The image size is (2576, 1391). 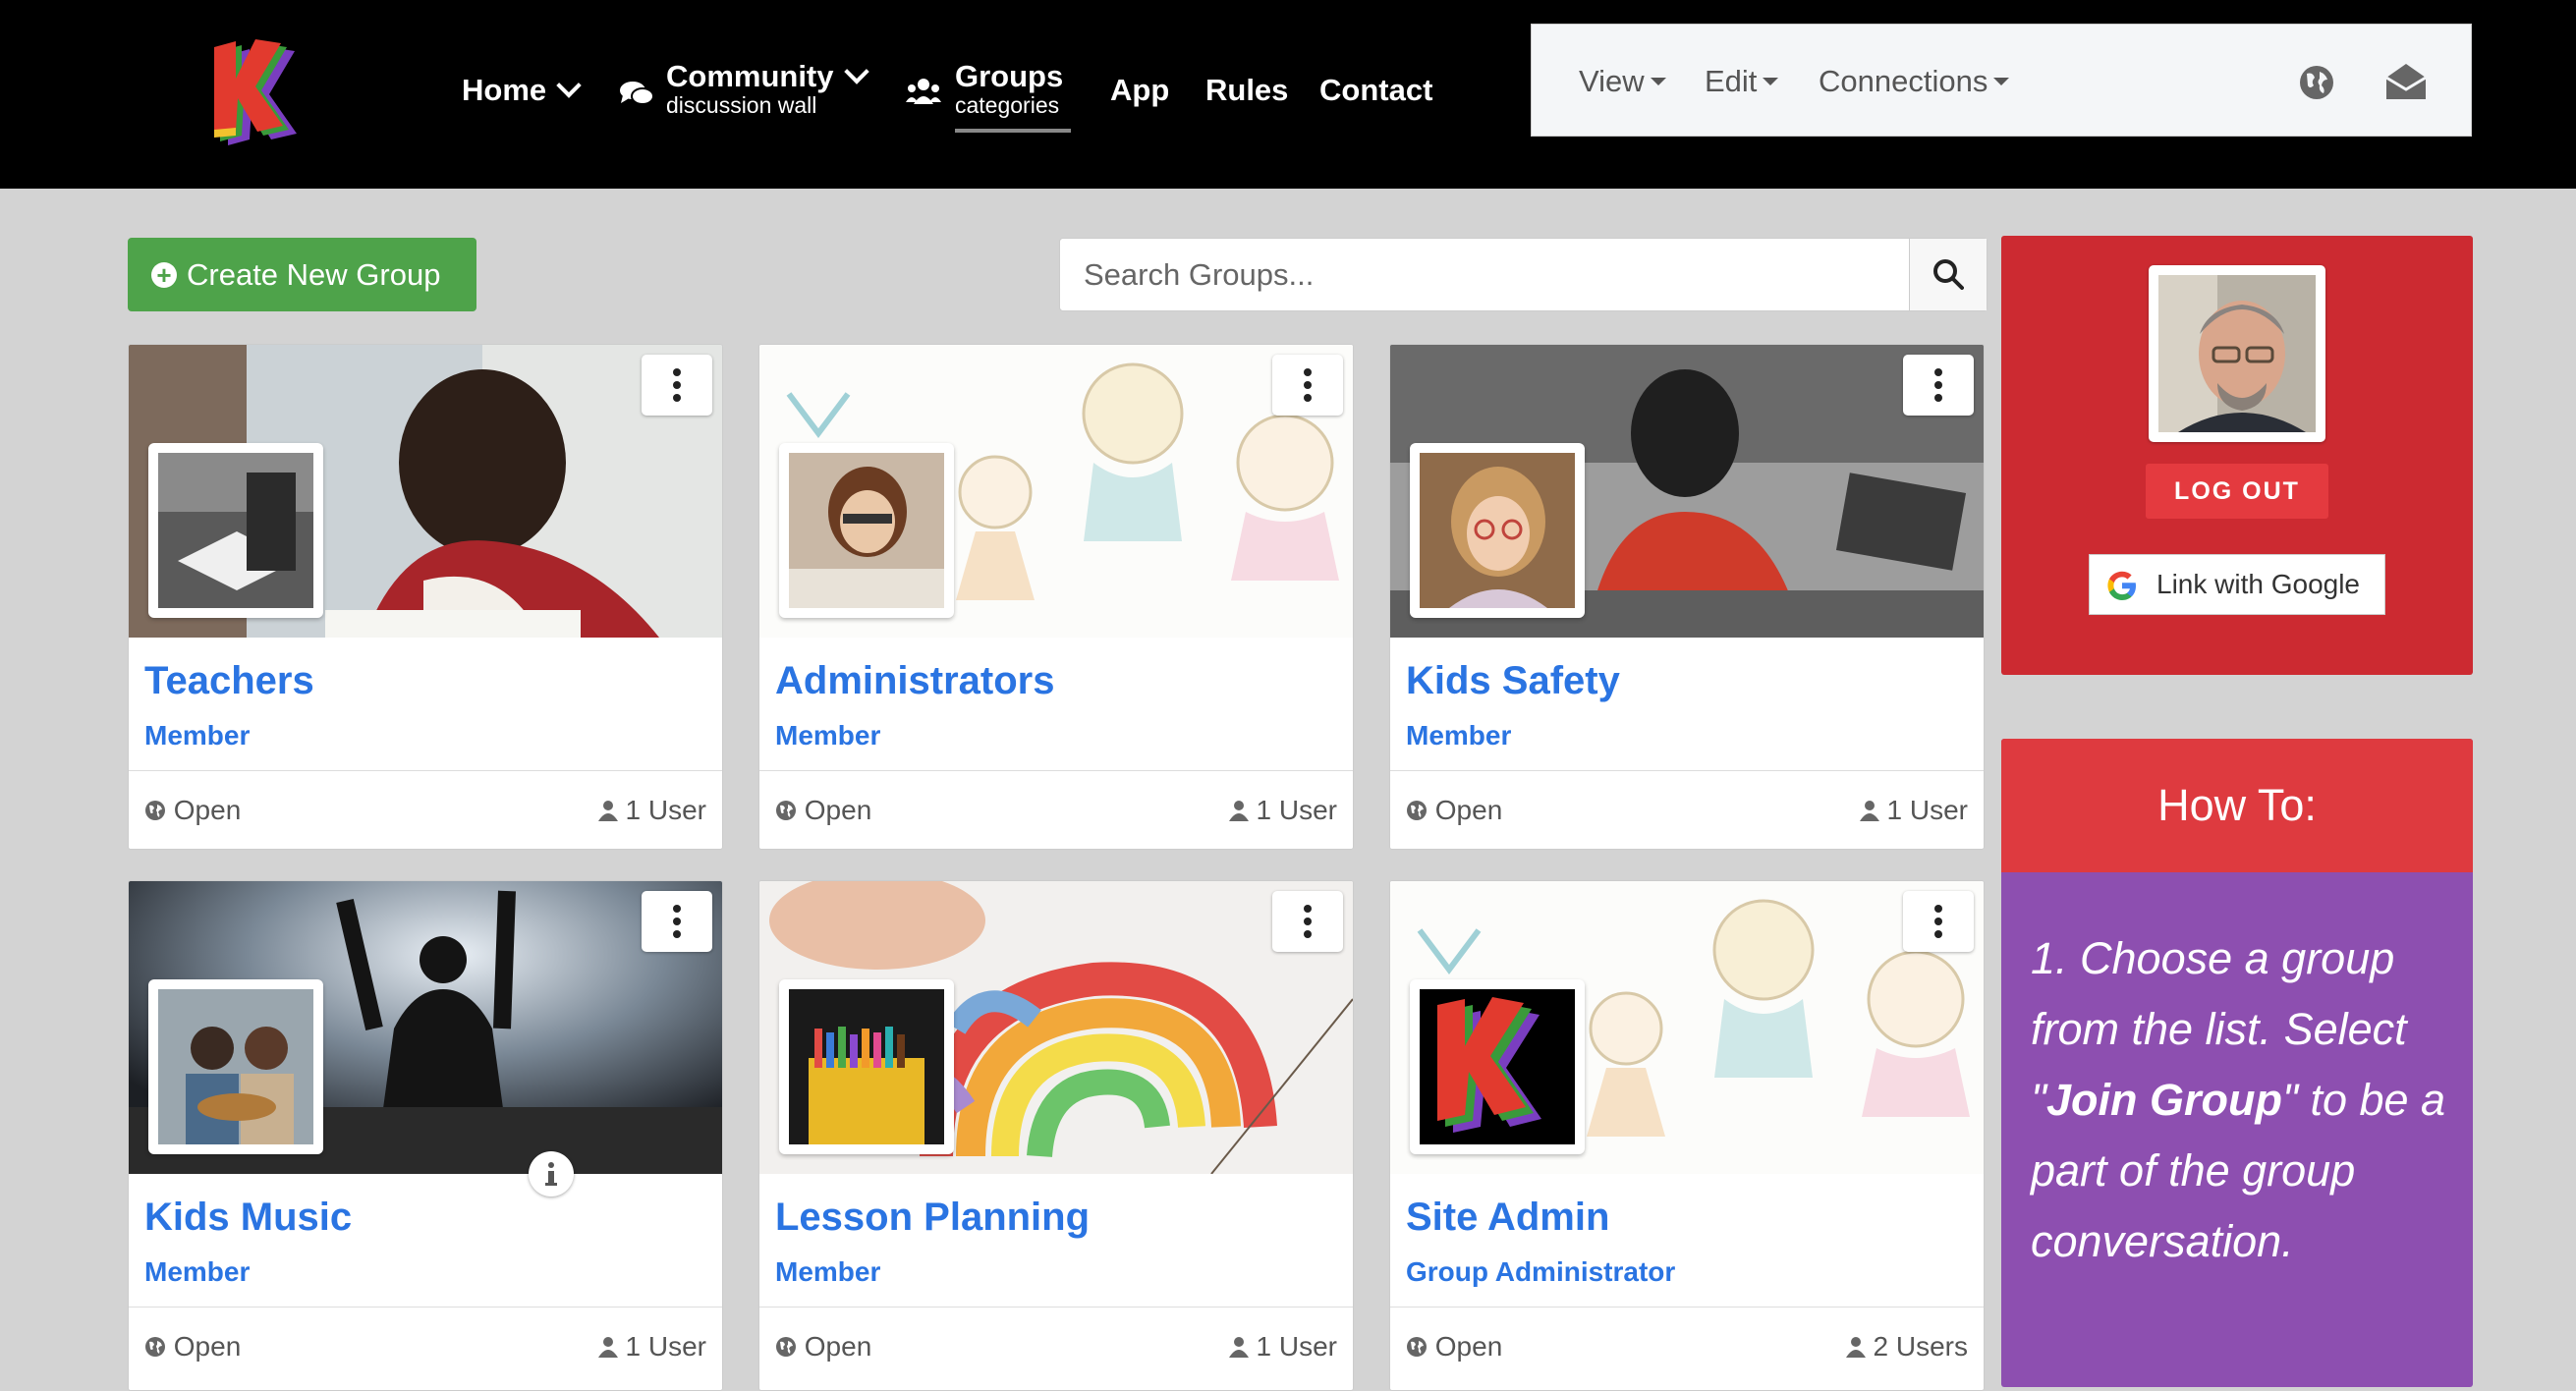 I want to click on info-icon, so click(x=551, y=1174).